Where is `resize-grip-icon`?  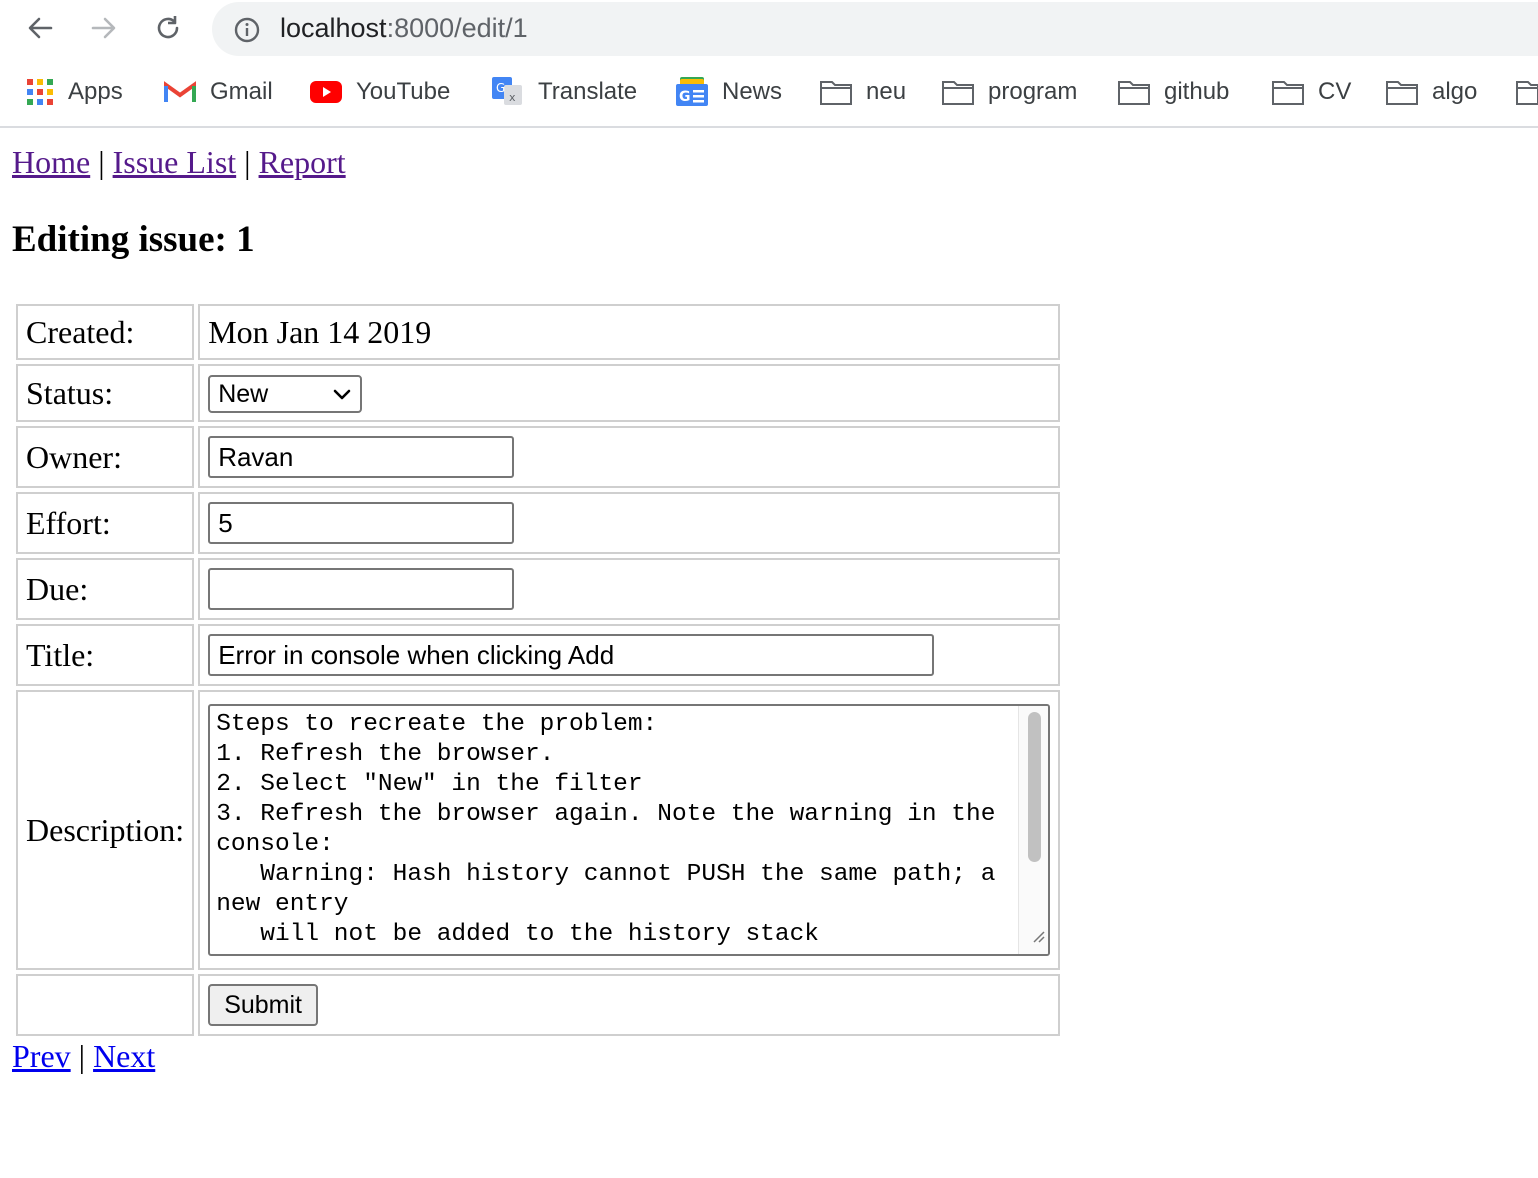 resize-grip-icon is located at coordinates (1038, 933).